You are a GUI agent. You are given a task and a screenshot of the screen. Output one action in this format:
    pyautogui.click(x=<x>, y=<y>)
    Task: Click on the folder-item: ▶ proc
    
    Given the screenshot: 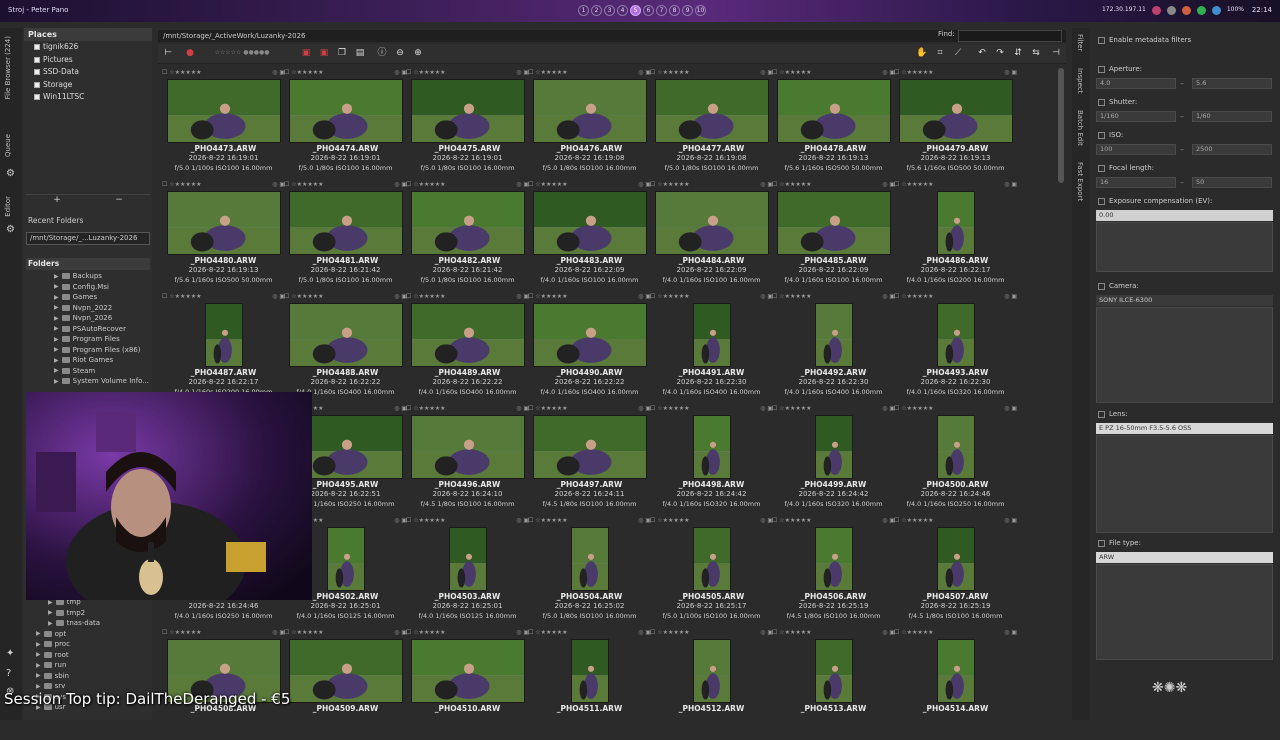 What is the action you would take?
    pyautogui.click(x=53, y=644)
    